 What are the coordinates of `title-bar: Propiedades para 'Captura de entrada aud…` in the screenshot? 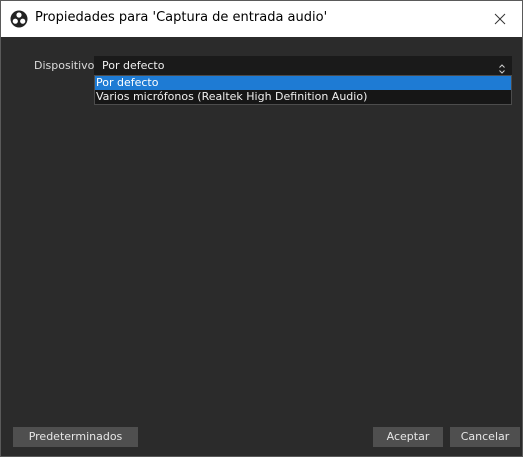 It's located at (261, 19).